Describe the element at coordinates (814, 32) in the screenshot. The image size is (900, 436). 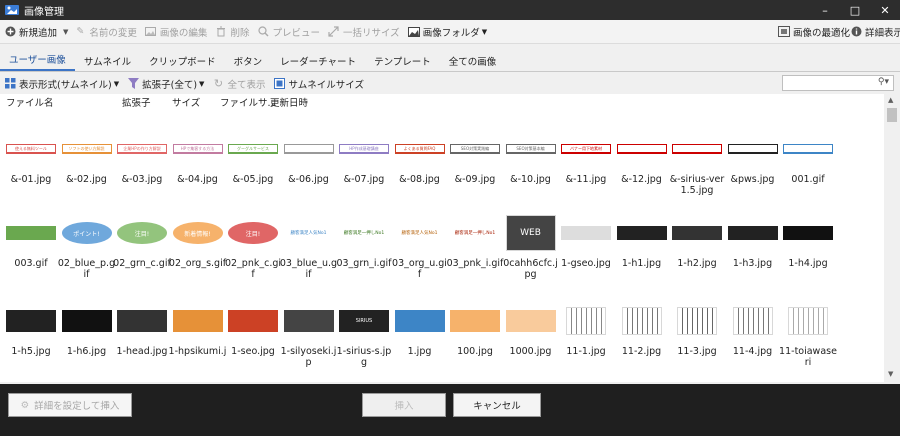
I see `optimize-button: 画像の最適化` at that location.